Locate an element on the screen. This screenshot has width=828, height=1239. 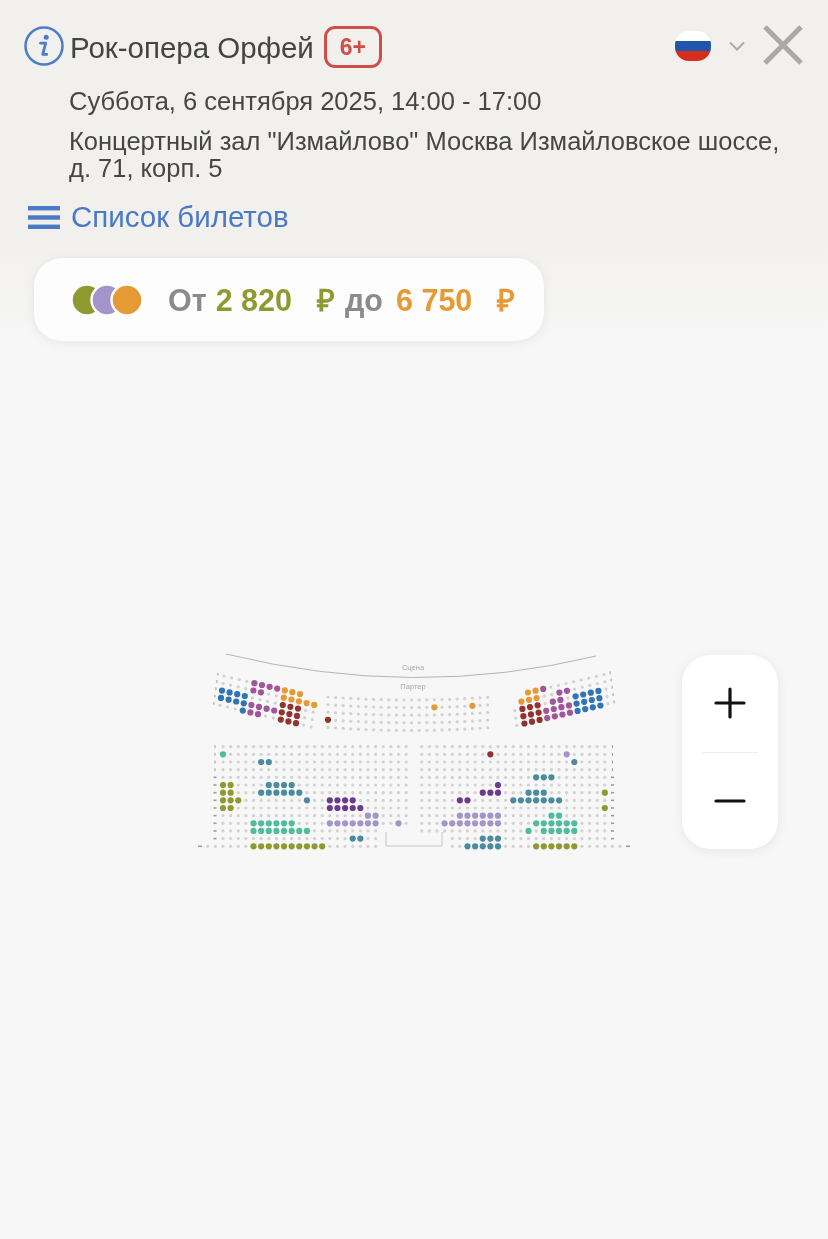
bracket-outline is located at coordinates (414, 839).